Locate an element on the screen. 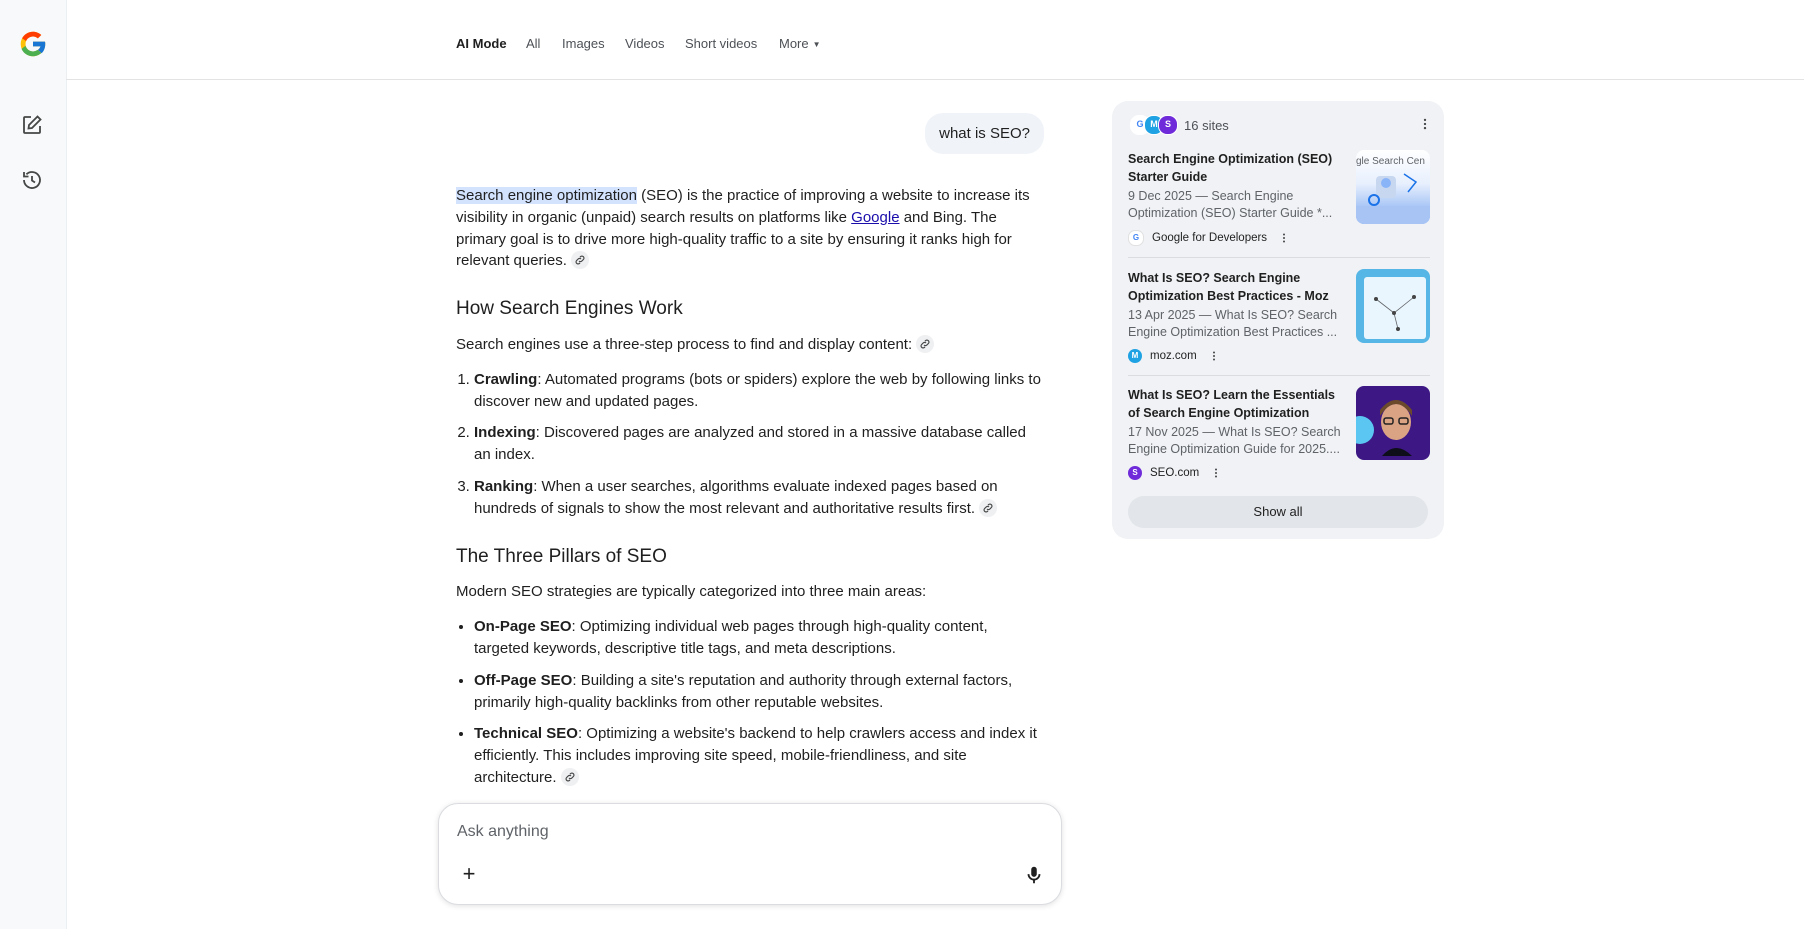 The image size is (1804, 929). source-name: SEO.com is located at coordinates (1175, 473).